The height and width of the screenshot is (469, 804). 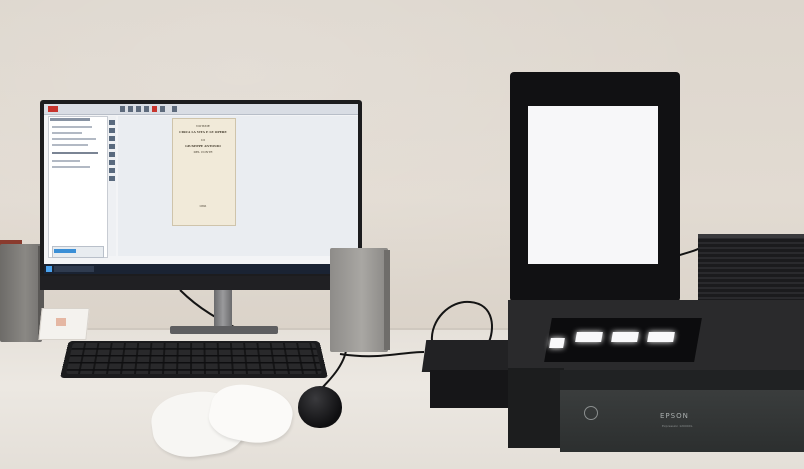 What do you see at coordinates (224, 330) in the screenshot?
I see `monitor-stand-base` at bounding box center [224, 330].